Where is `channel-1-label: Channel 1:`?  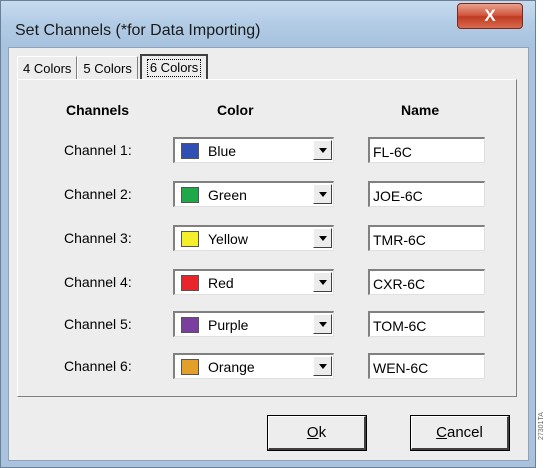
channel-1-label: Channel 1: is located at coordinates (98, 150).